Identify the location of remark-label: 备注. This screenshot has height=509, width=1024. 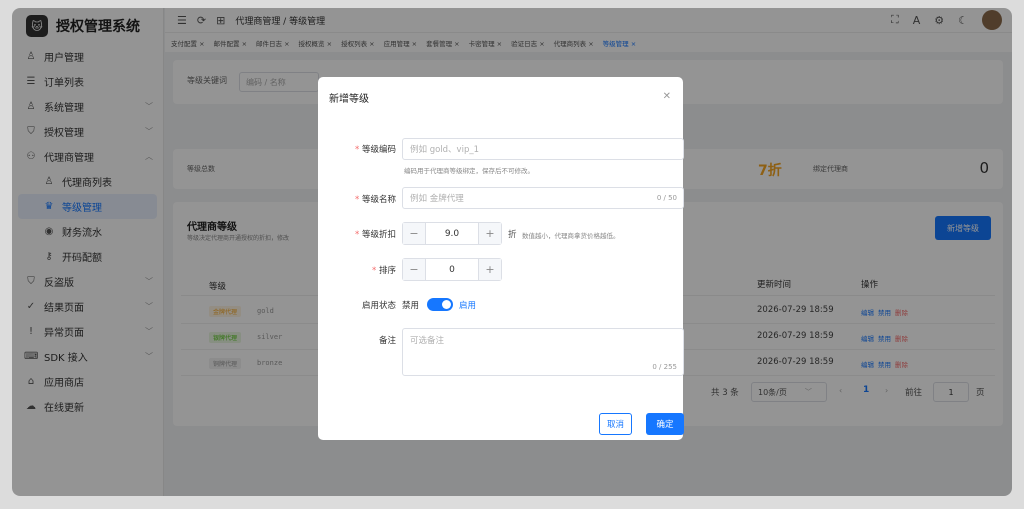
(387, 341).